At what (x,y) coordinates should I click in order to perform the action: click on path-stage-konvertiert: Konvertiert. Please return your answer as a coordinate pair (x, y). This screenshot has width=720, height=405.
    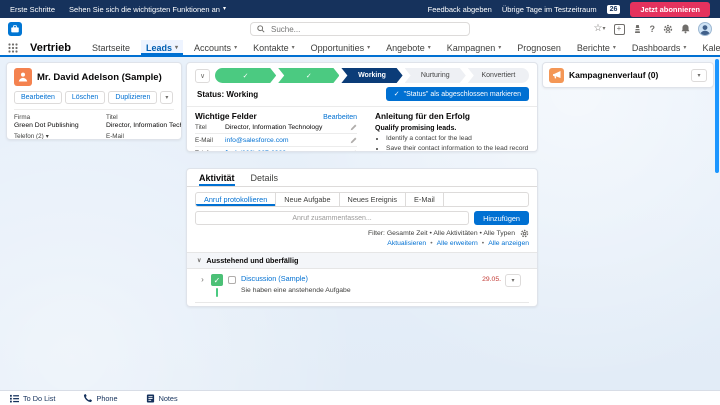
    Looking at the image, I should click on (498, 75).